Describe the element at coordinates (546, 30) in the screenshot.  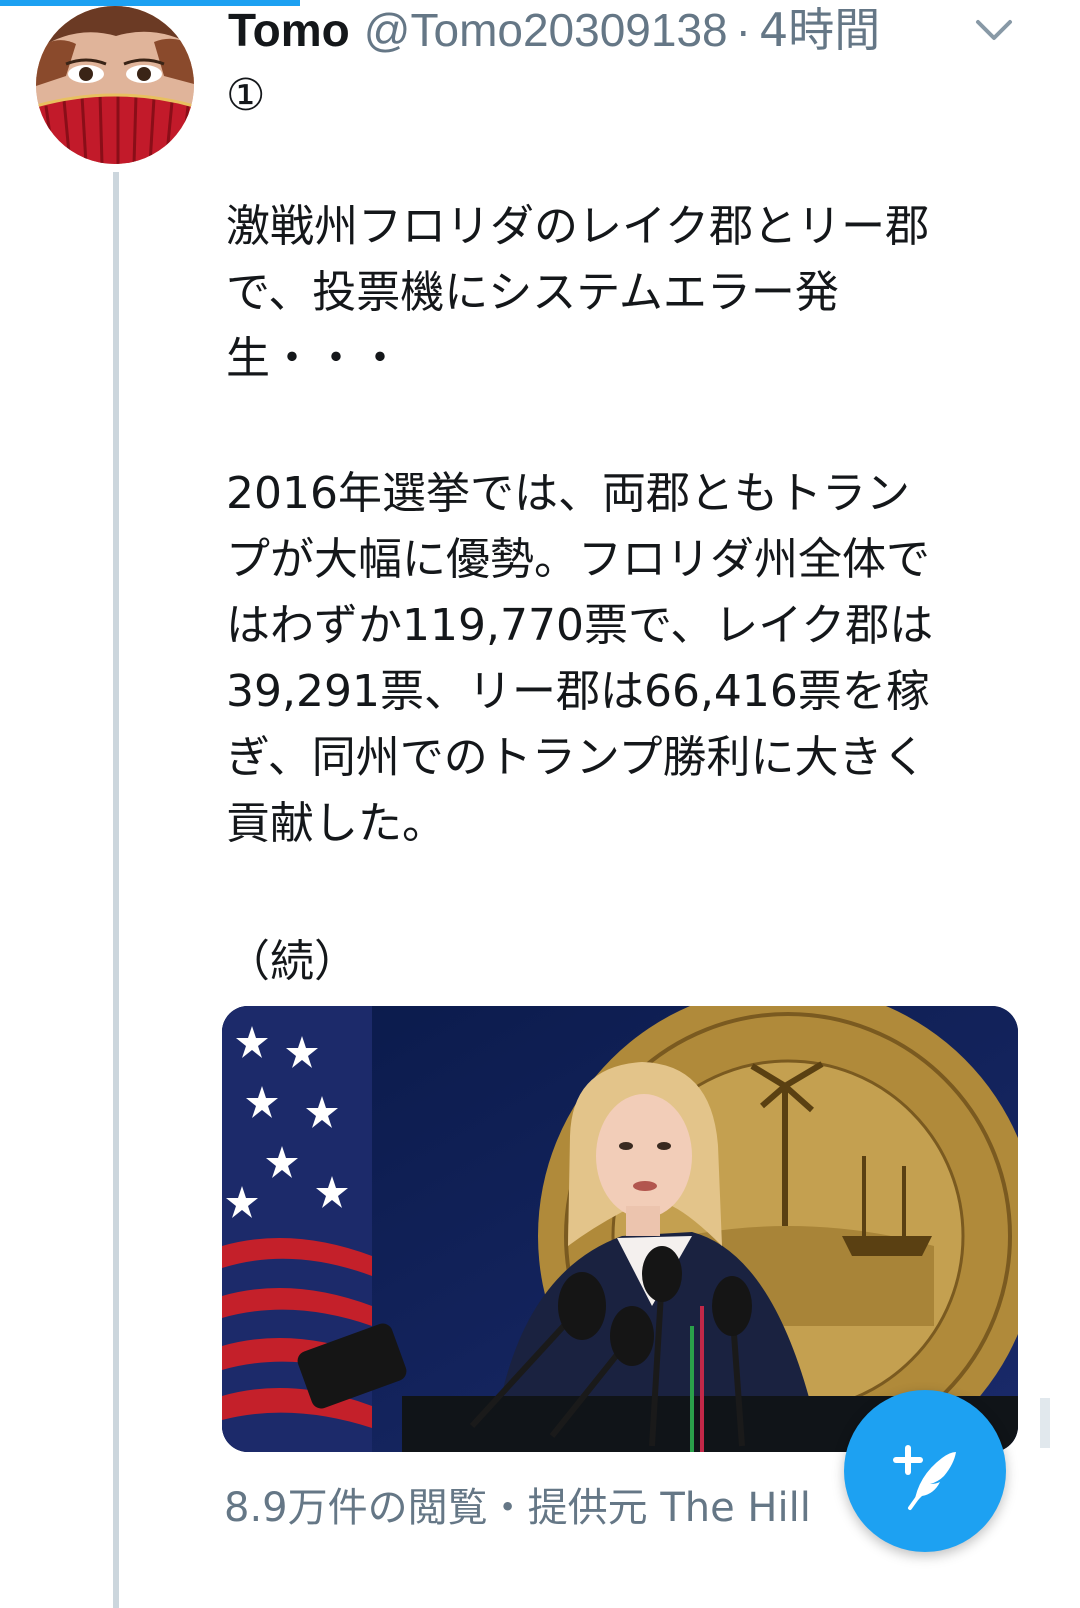
I see `user-handle: @Tomo20309138` at that location.